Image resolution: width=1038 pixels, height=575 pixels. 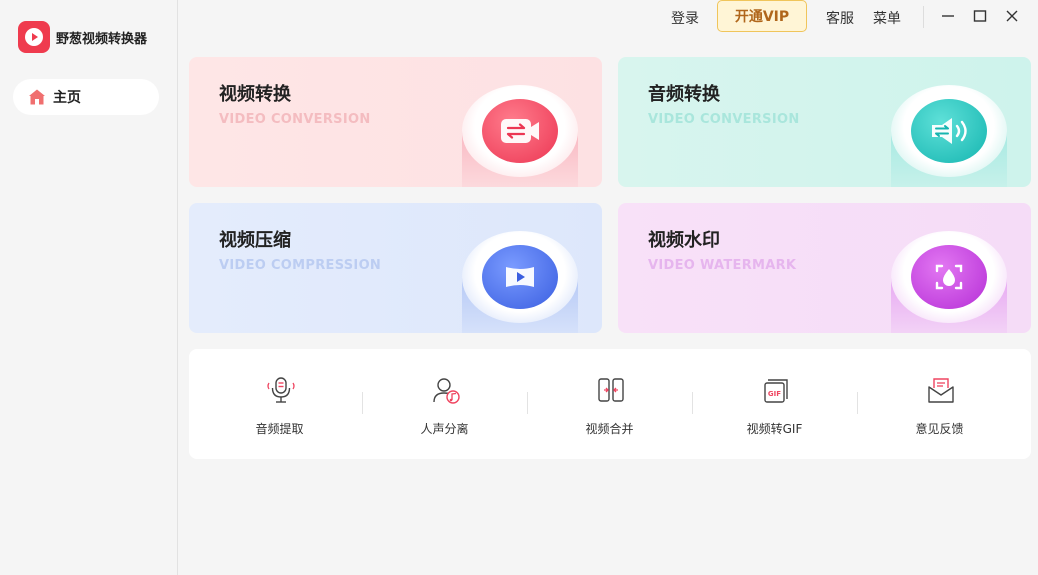 I want to click on tool-feedback: 意见反馈, so click(x=939, y=404).